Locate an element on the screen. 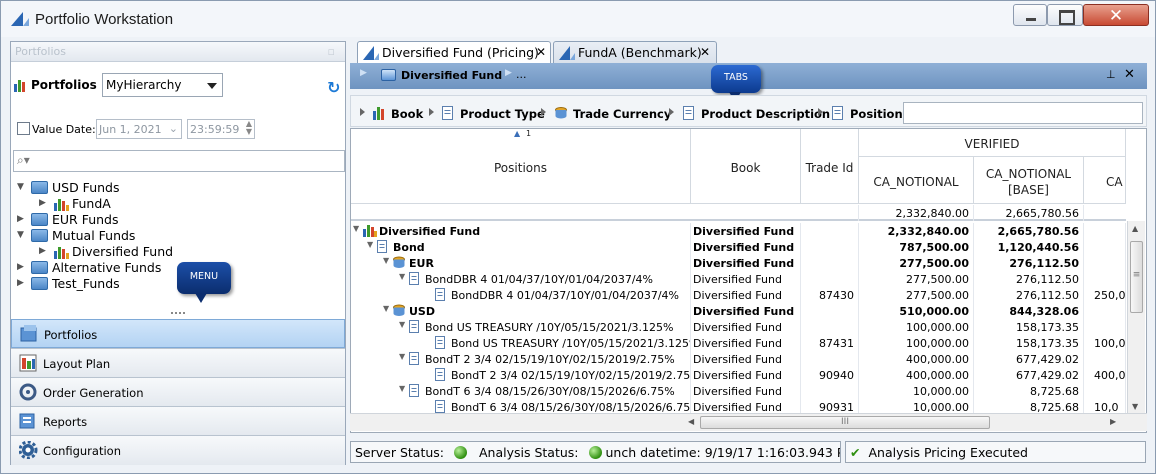 Image resolution: width=1156 pixels, height=474 pixels. horizontal-scrollbar: ◀ III ▶ is located at coordinates (748, 422).